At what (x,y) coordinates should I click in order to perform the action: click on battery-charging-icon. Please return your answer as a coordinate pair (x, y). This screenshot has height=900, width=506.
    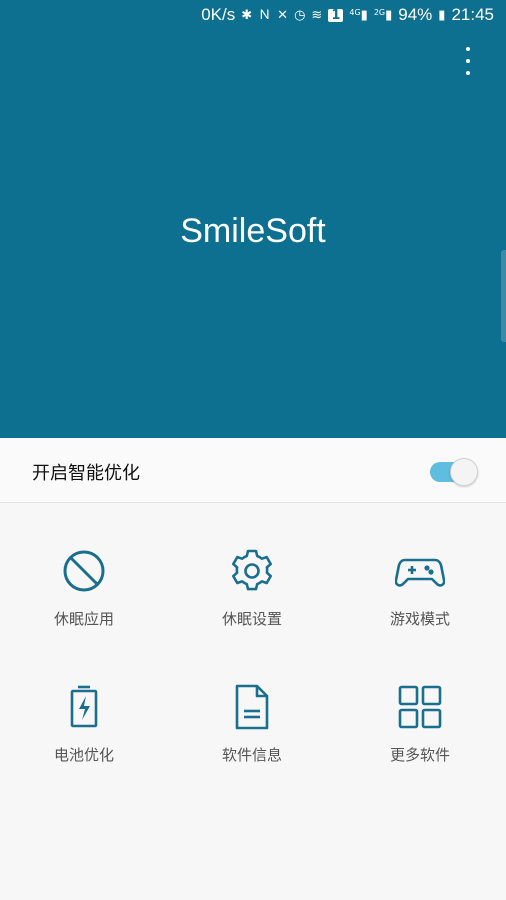
    Looking at the image, I should click on (84, 706).